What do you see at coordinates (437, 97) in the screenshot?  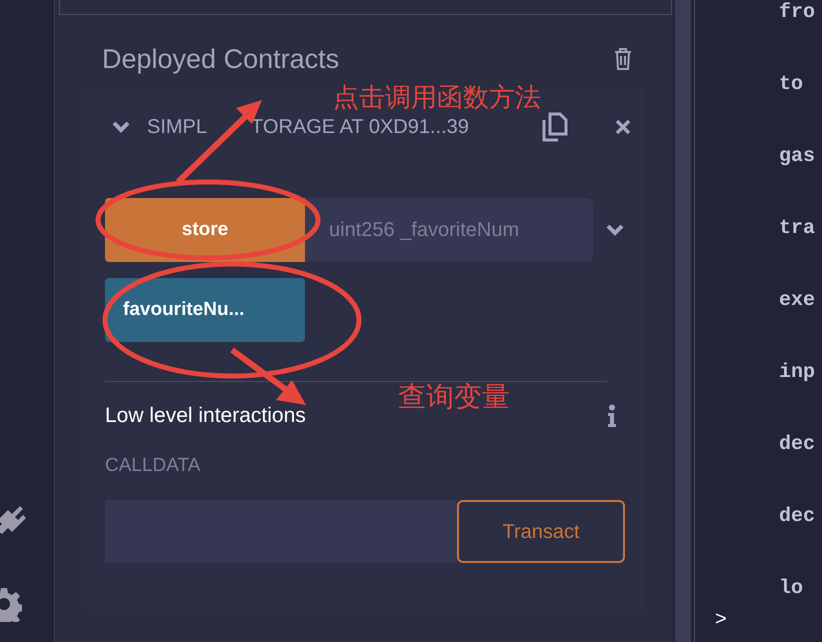 I see `annotation-text: 点击调用函数方法` at bounding box center [437, 97].